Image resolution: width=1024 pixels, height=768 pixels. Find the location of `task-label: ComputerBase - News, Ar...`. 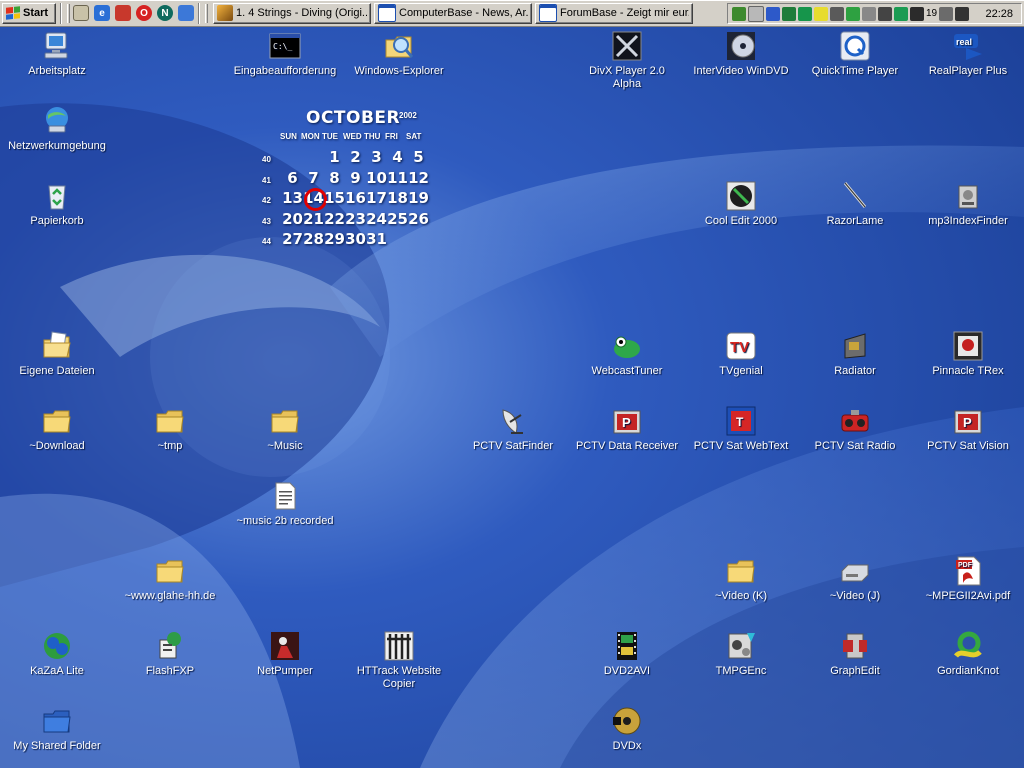

task-label: ComputerBase - News, Ar... is located at coordinates (463, 13).